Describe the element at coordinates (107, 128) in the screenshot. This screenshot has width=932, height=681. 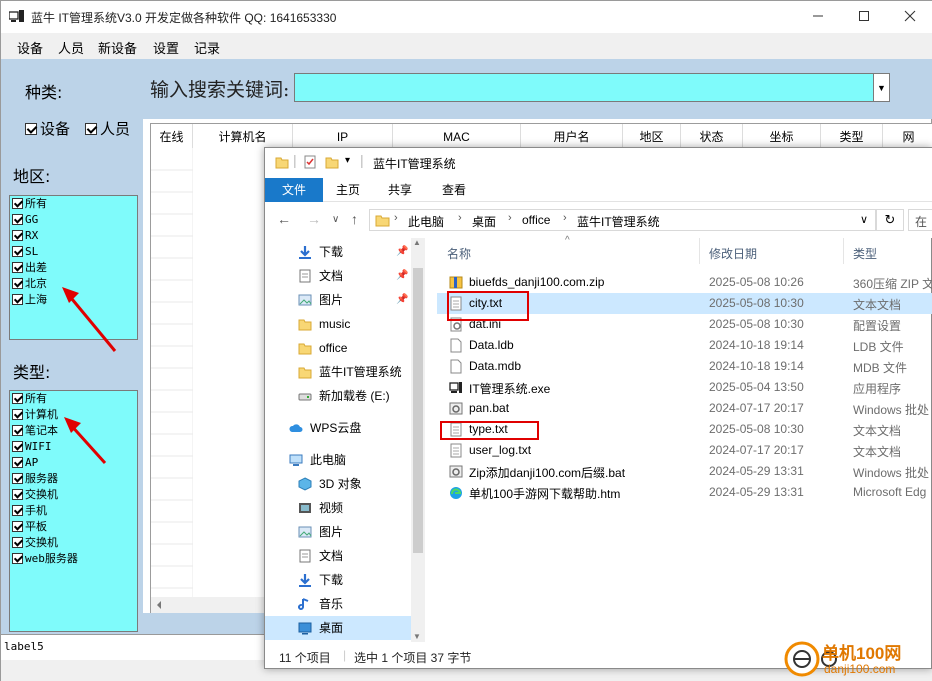
I see `kind-check-people: 人员` at that location.